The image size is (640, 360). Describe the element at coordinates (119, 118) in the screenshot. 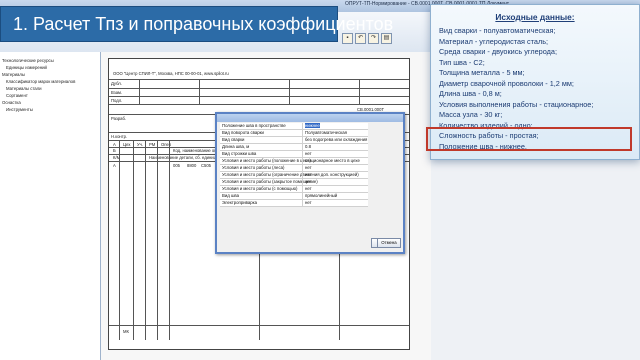

I see `developer-label: Разраб.` at that location.